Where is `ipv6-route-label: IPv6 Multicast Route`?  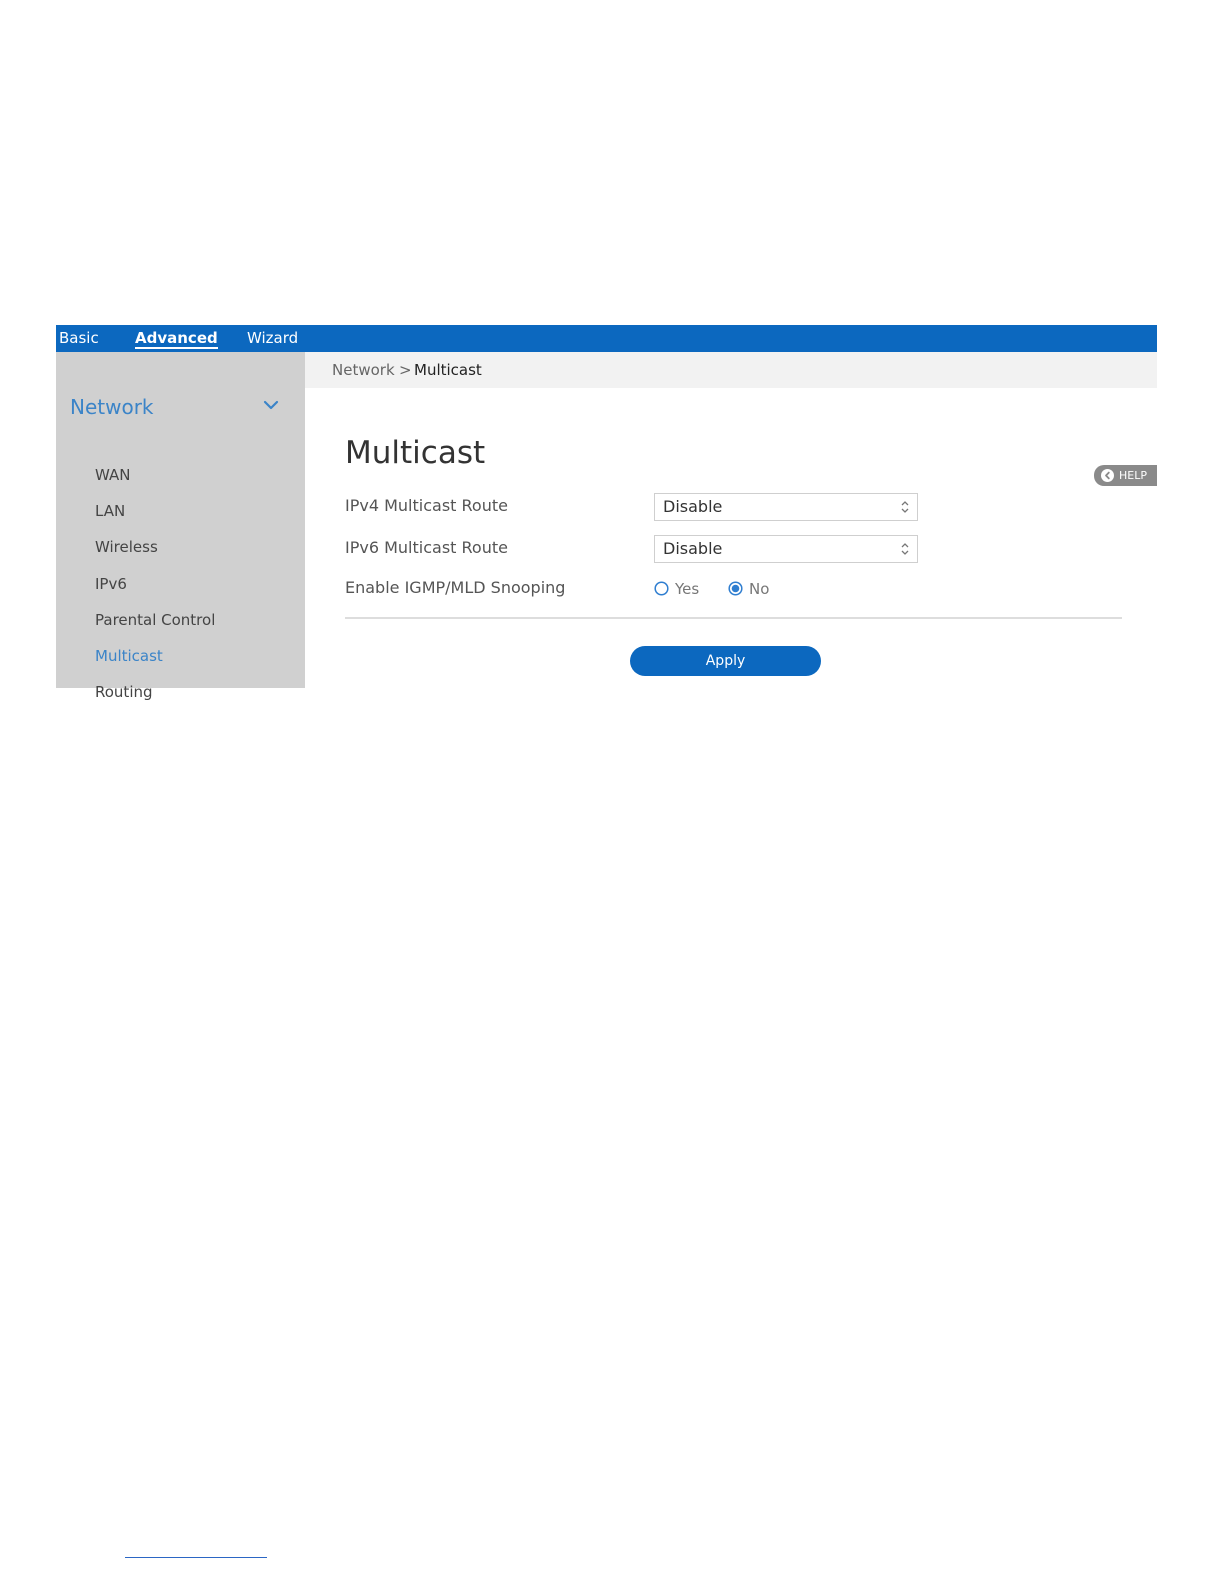 ipv6-route-label: IPv6 Multicast Route is located at coordinates (426, 547).